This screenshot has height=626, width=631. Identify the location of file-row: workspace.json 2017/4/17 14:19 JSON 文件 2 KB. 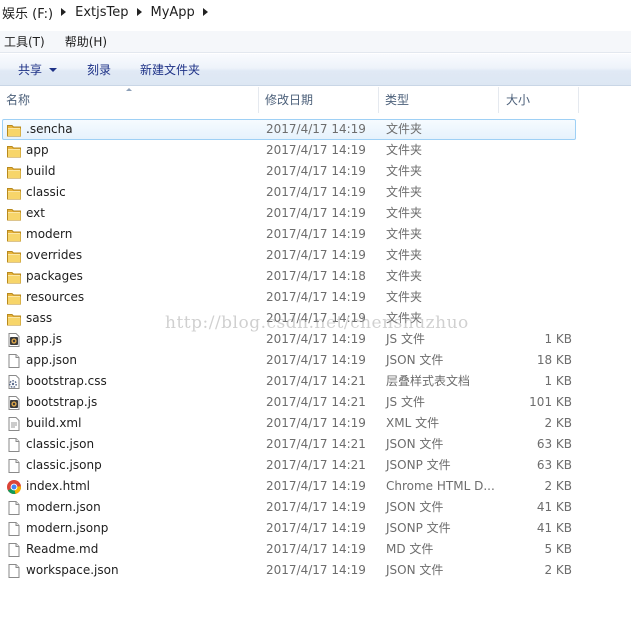
(315, 570).